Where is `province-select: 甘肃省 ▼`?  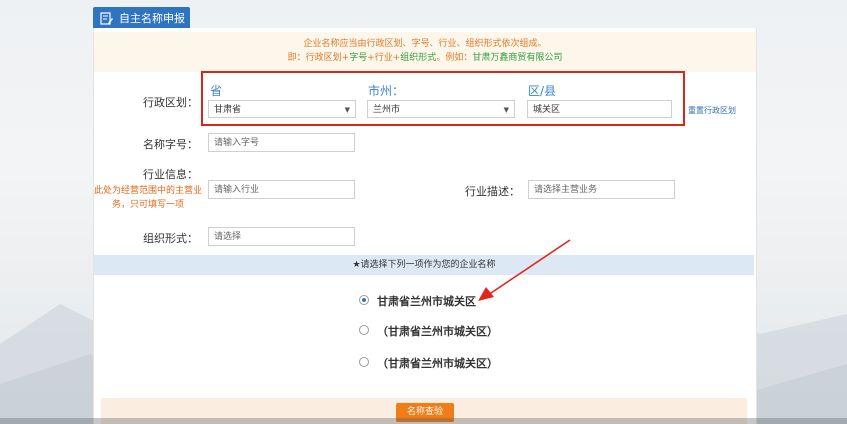
province-select: 甘肃省 ▼ is located at coordinates (282, 109).